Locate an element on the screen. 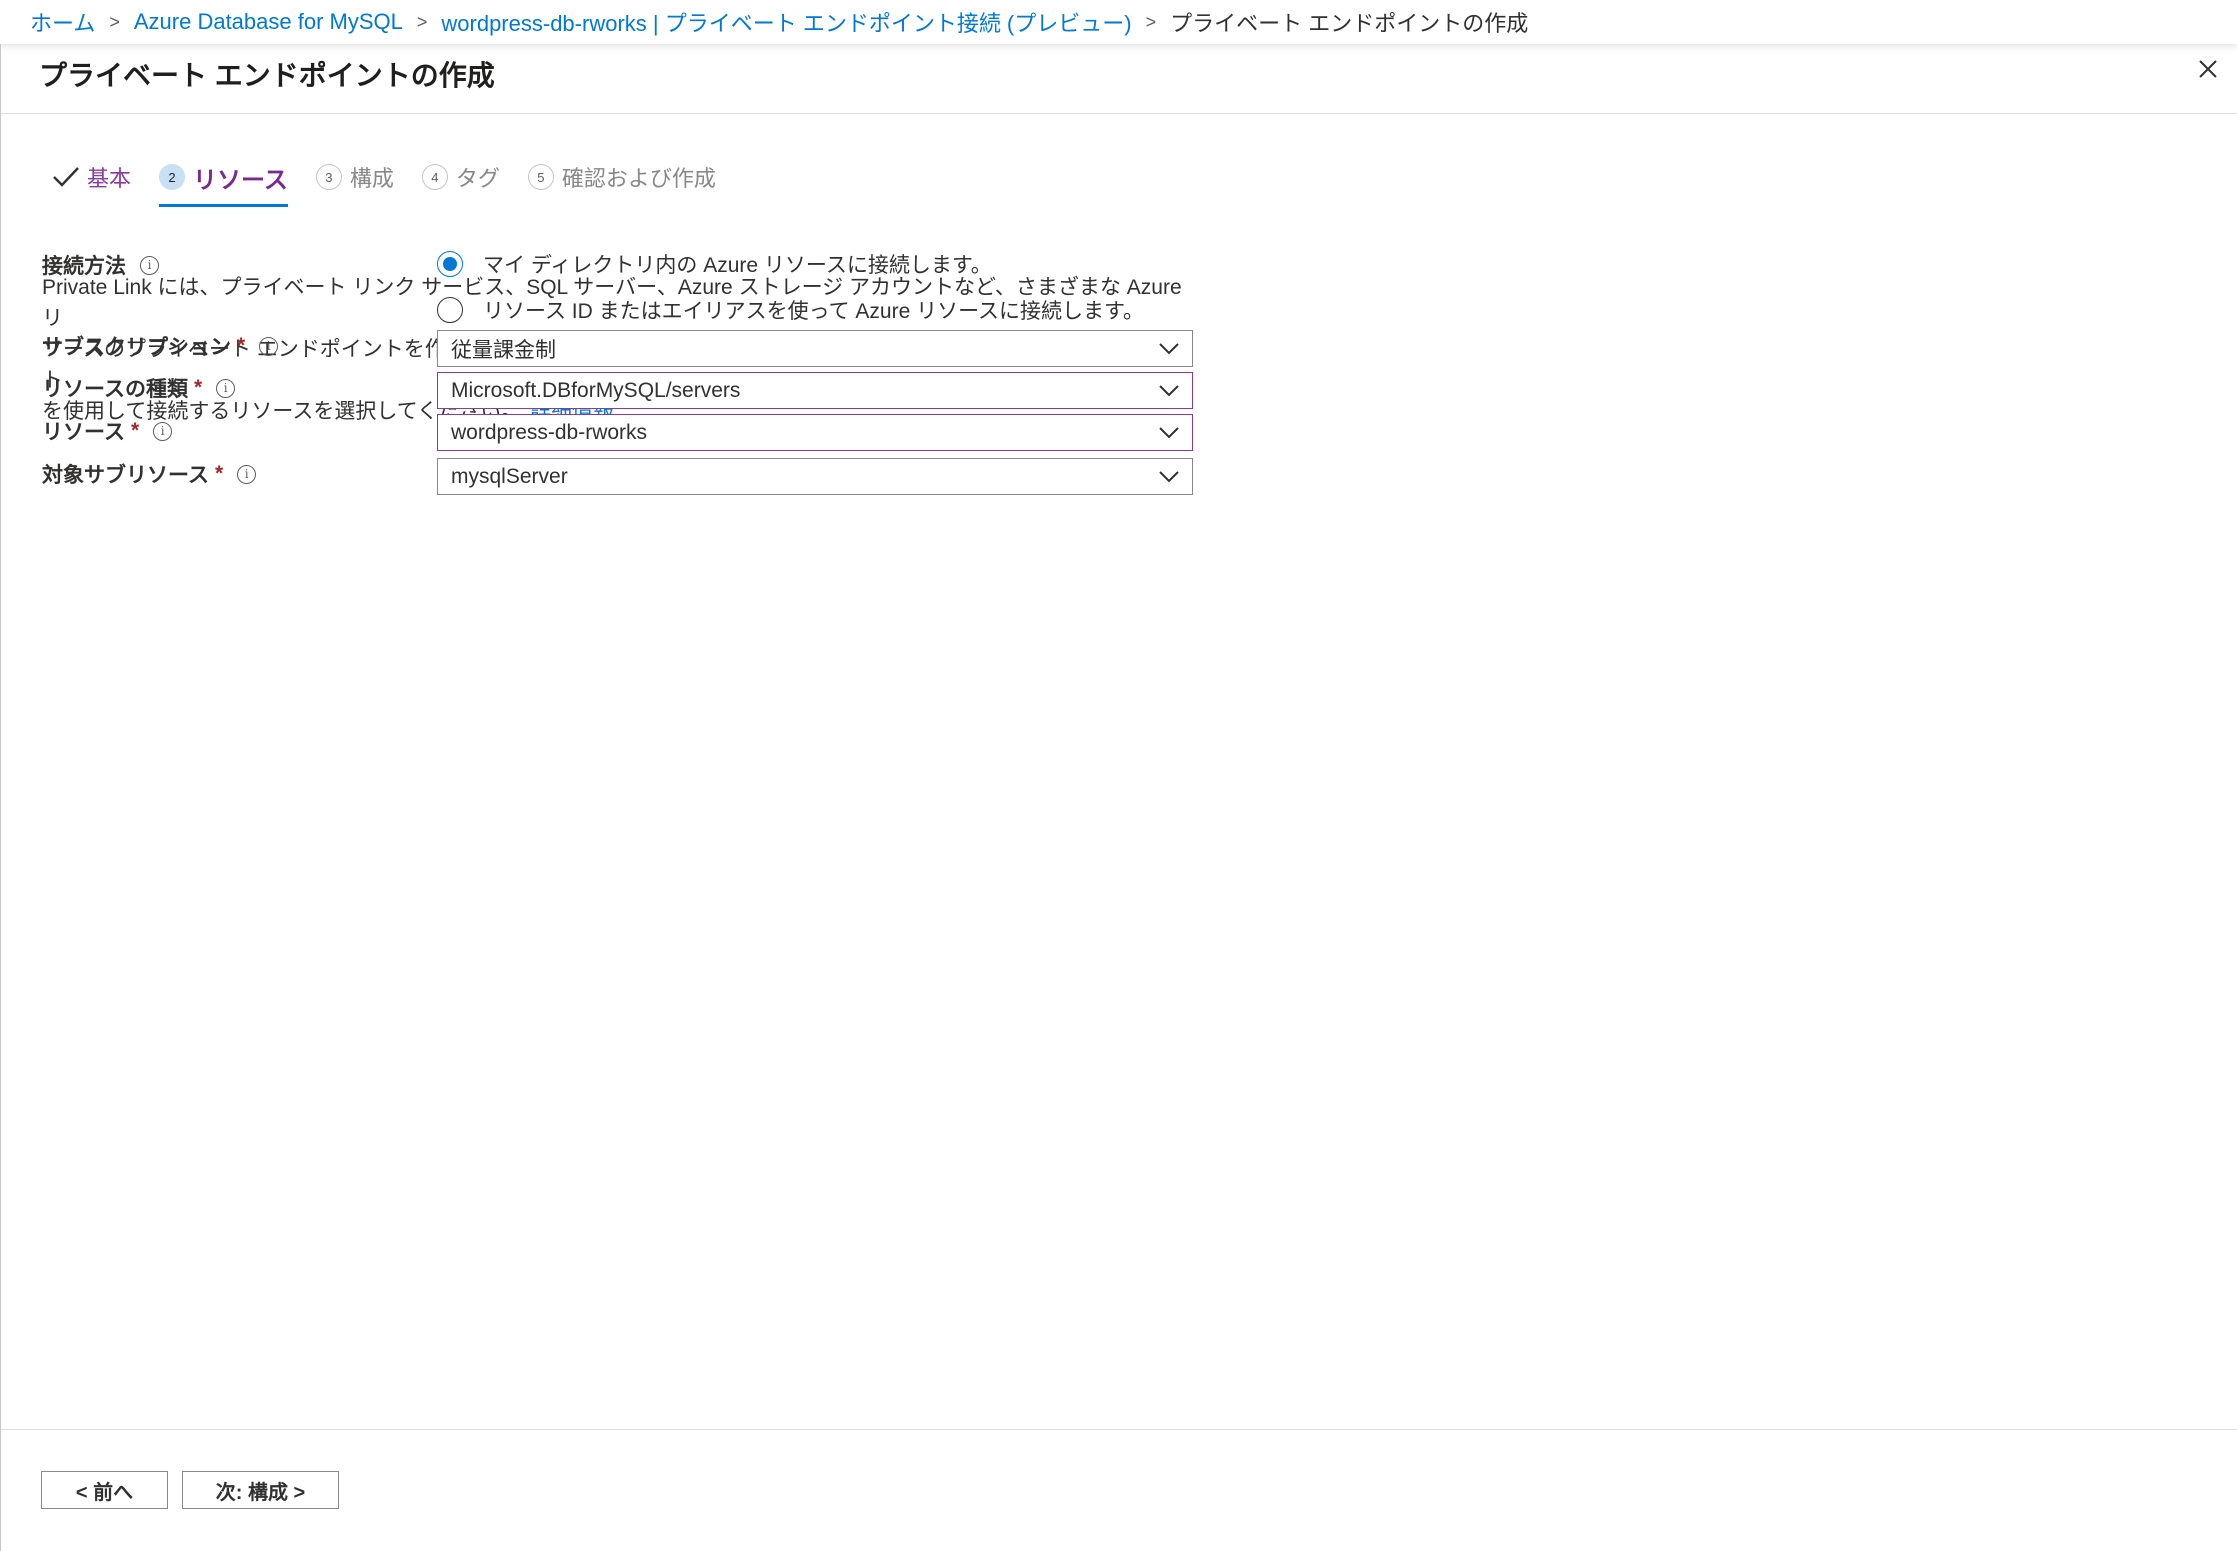 This screenshot has height=1551, width=2237. label-text: サブスクリプション is located at coordinates (136, 347).